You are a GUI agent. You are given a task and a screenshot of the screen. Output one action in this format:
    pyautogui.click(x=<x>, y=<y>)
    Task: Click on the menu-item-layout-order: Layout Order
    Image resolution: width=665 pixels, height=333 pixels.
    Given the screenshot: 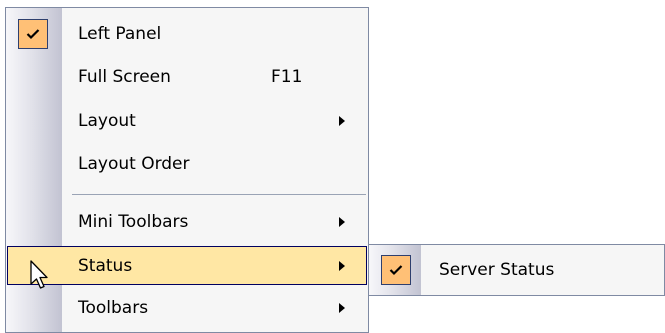 What is the action you would take?
    pyautogui.click(x=187, y=164)
    